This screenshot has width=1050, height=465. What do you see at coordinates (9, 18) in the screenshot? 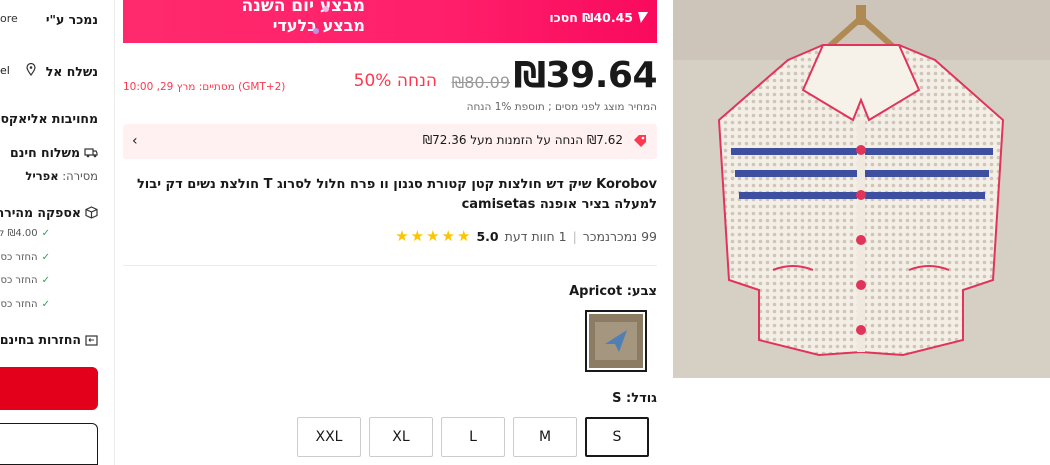
I see `store-name: ore` at bounding box center [9, 18].